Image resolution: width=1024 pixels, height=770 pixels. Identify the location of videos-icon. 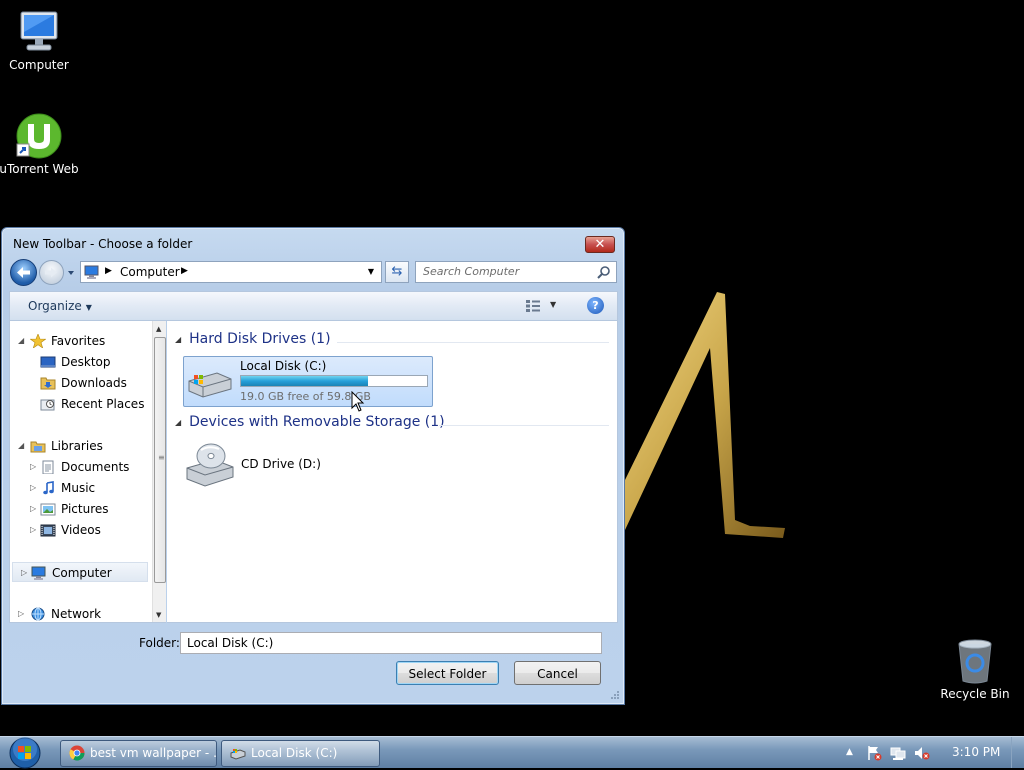
(48, 530).